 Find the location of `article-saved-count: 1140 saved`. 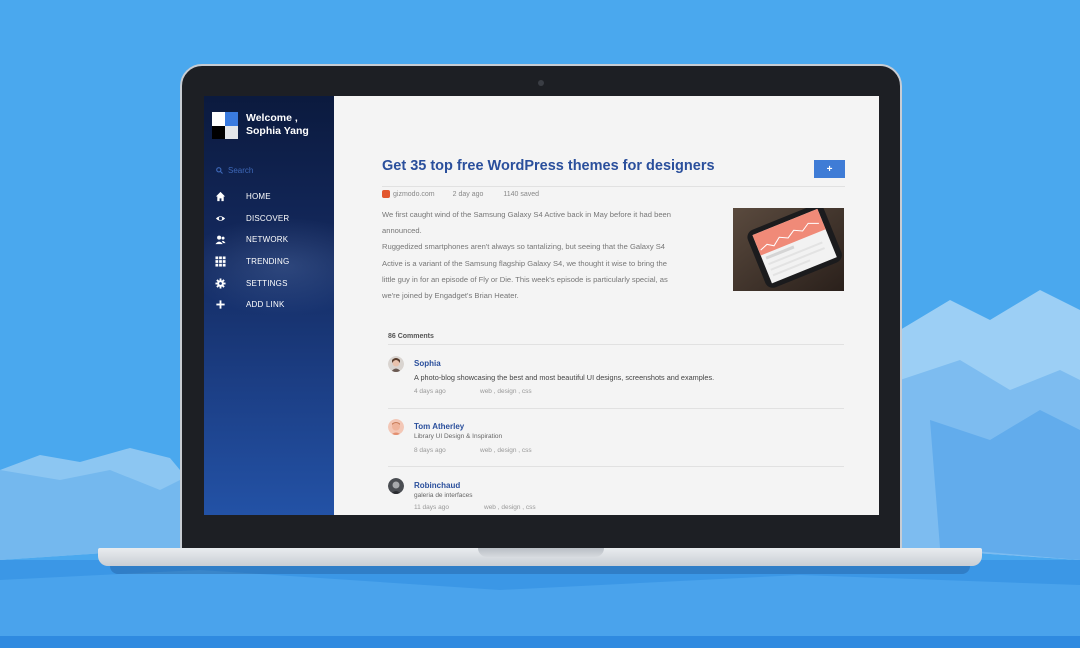

article-saved-count: 1140 saved is located at coordinates (521, 194).